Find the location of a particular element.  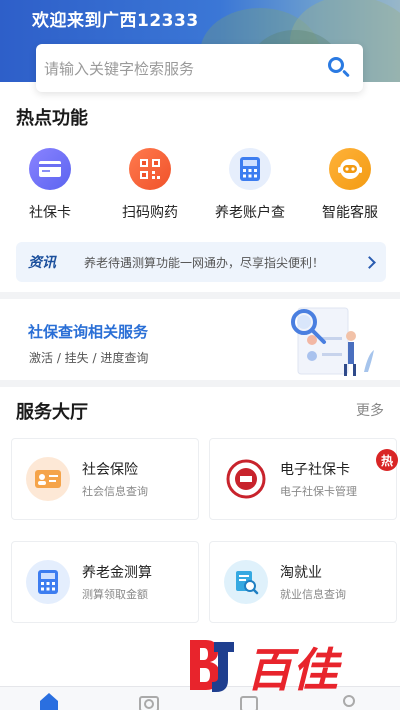

hot-item-label: 扫码购药 is located at coordinates (150, 213).